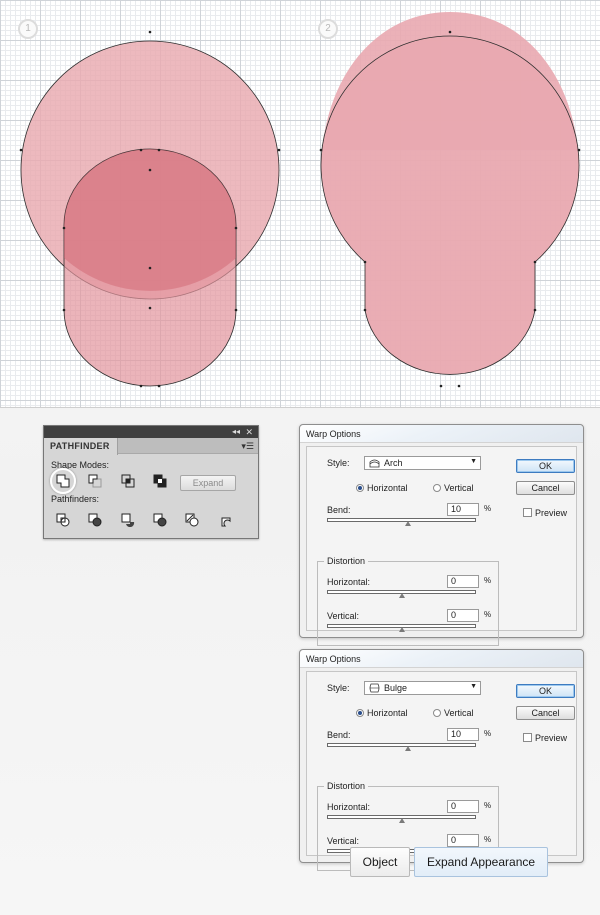  I want to click on trim-icon, so click(95, 520).